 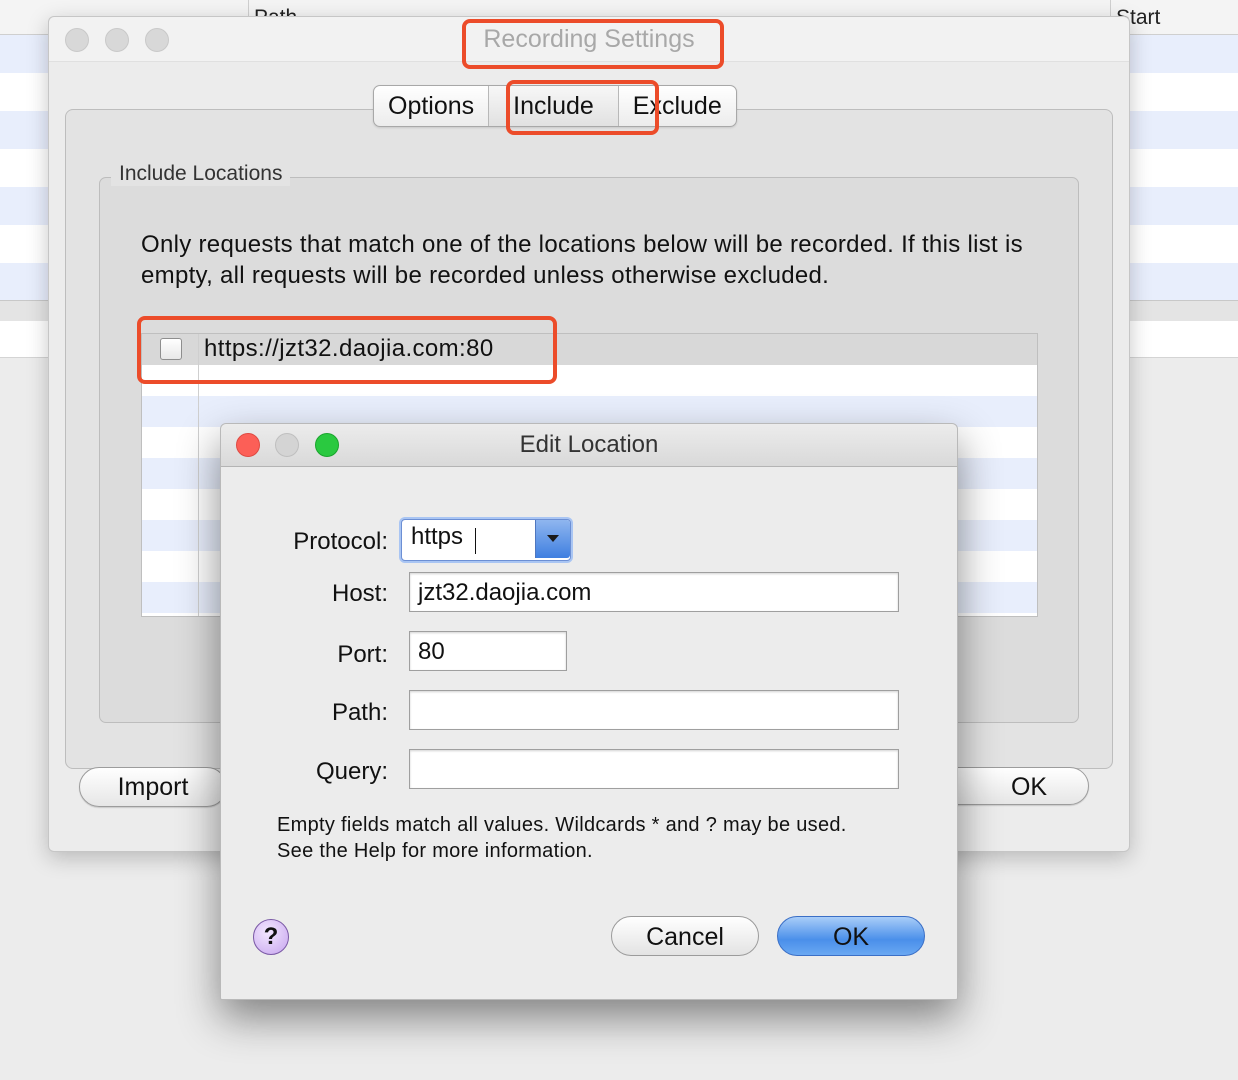 I want to click on highlight-include-tab, so click(x=582, y=107).